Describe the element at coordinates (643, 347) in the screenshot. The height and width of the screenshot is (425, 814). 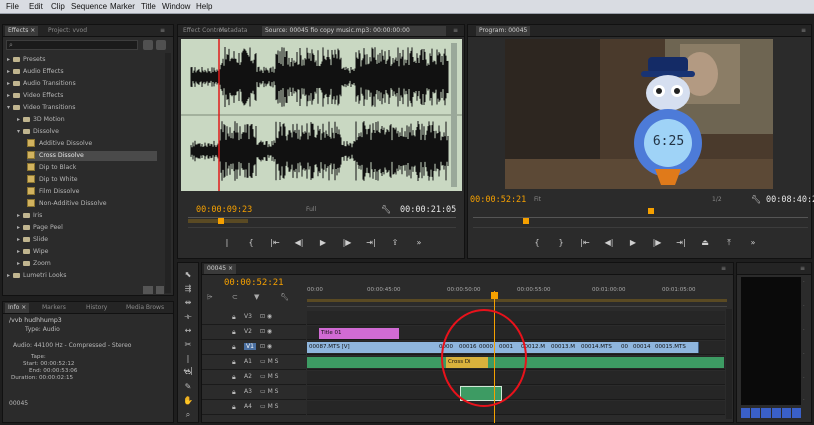
I see `video-clip: 00014` at that location.